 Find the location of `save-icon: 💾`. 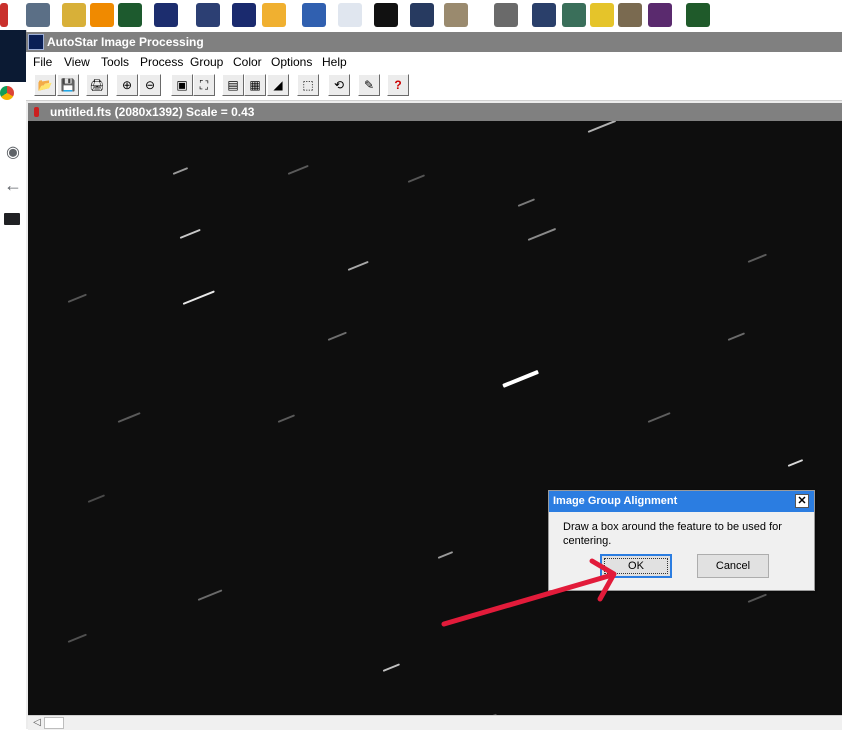

save-icon: 💾 is located at coordinates (68, 85).